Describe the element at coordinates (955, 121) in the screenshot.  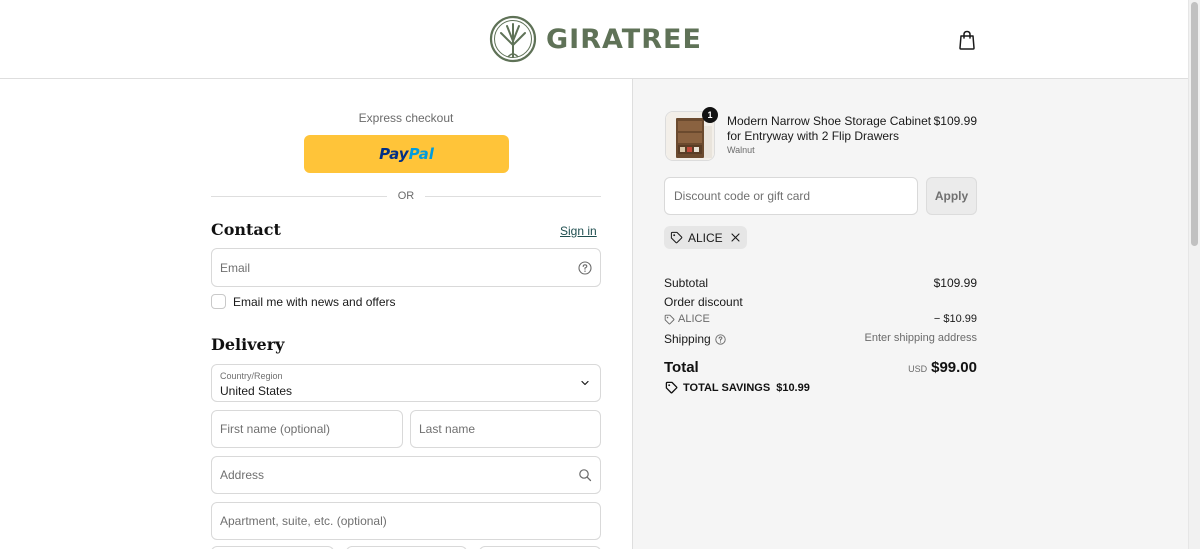
I see `product-price: $109.99` at that location.